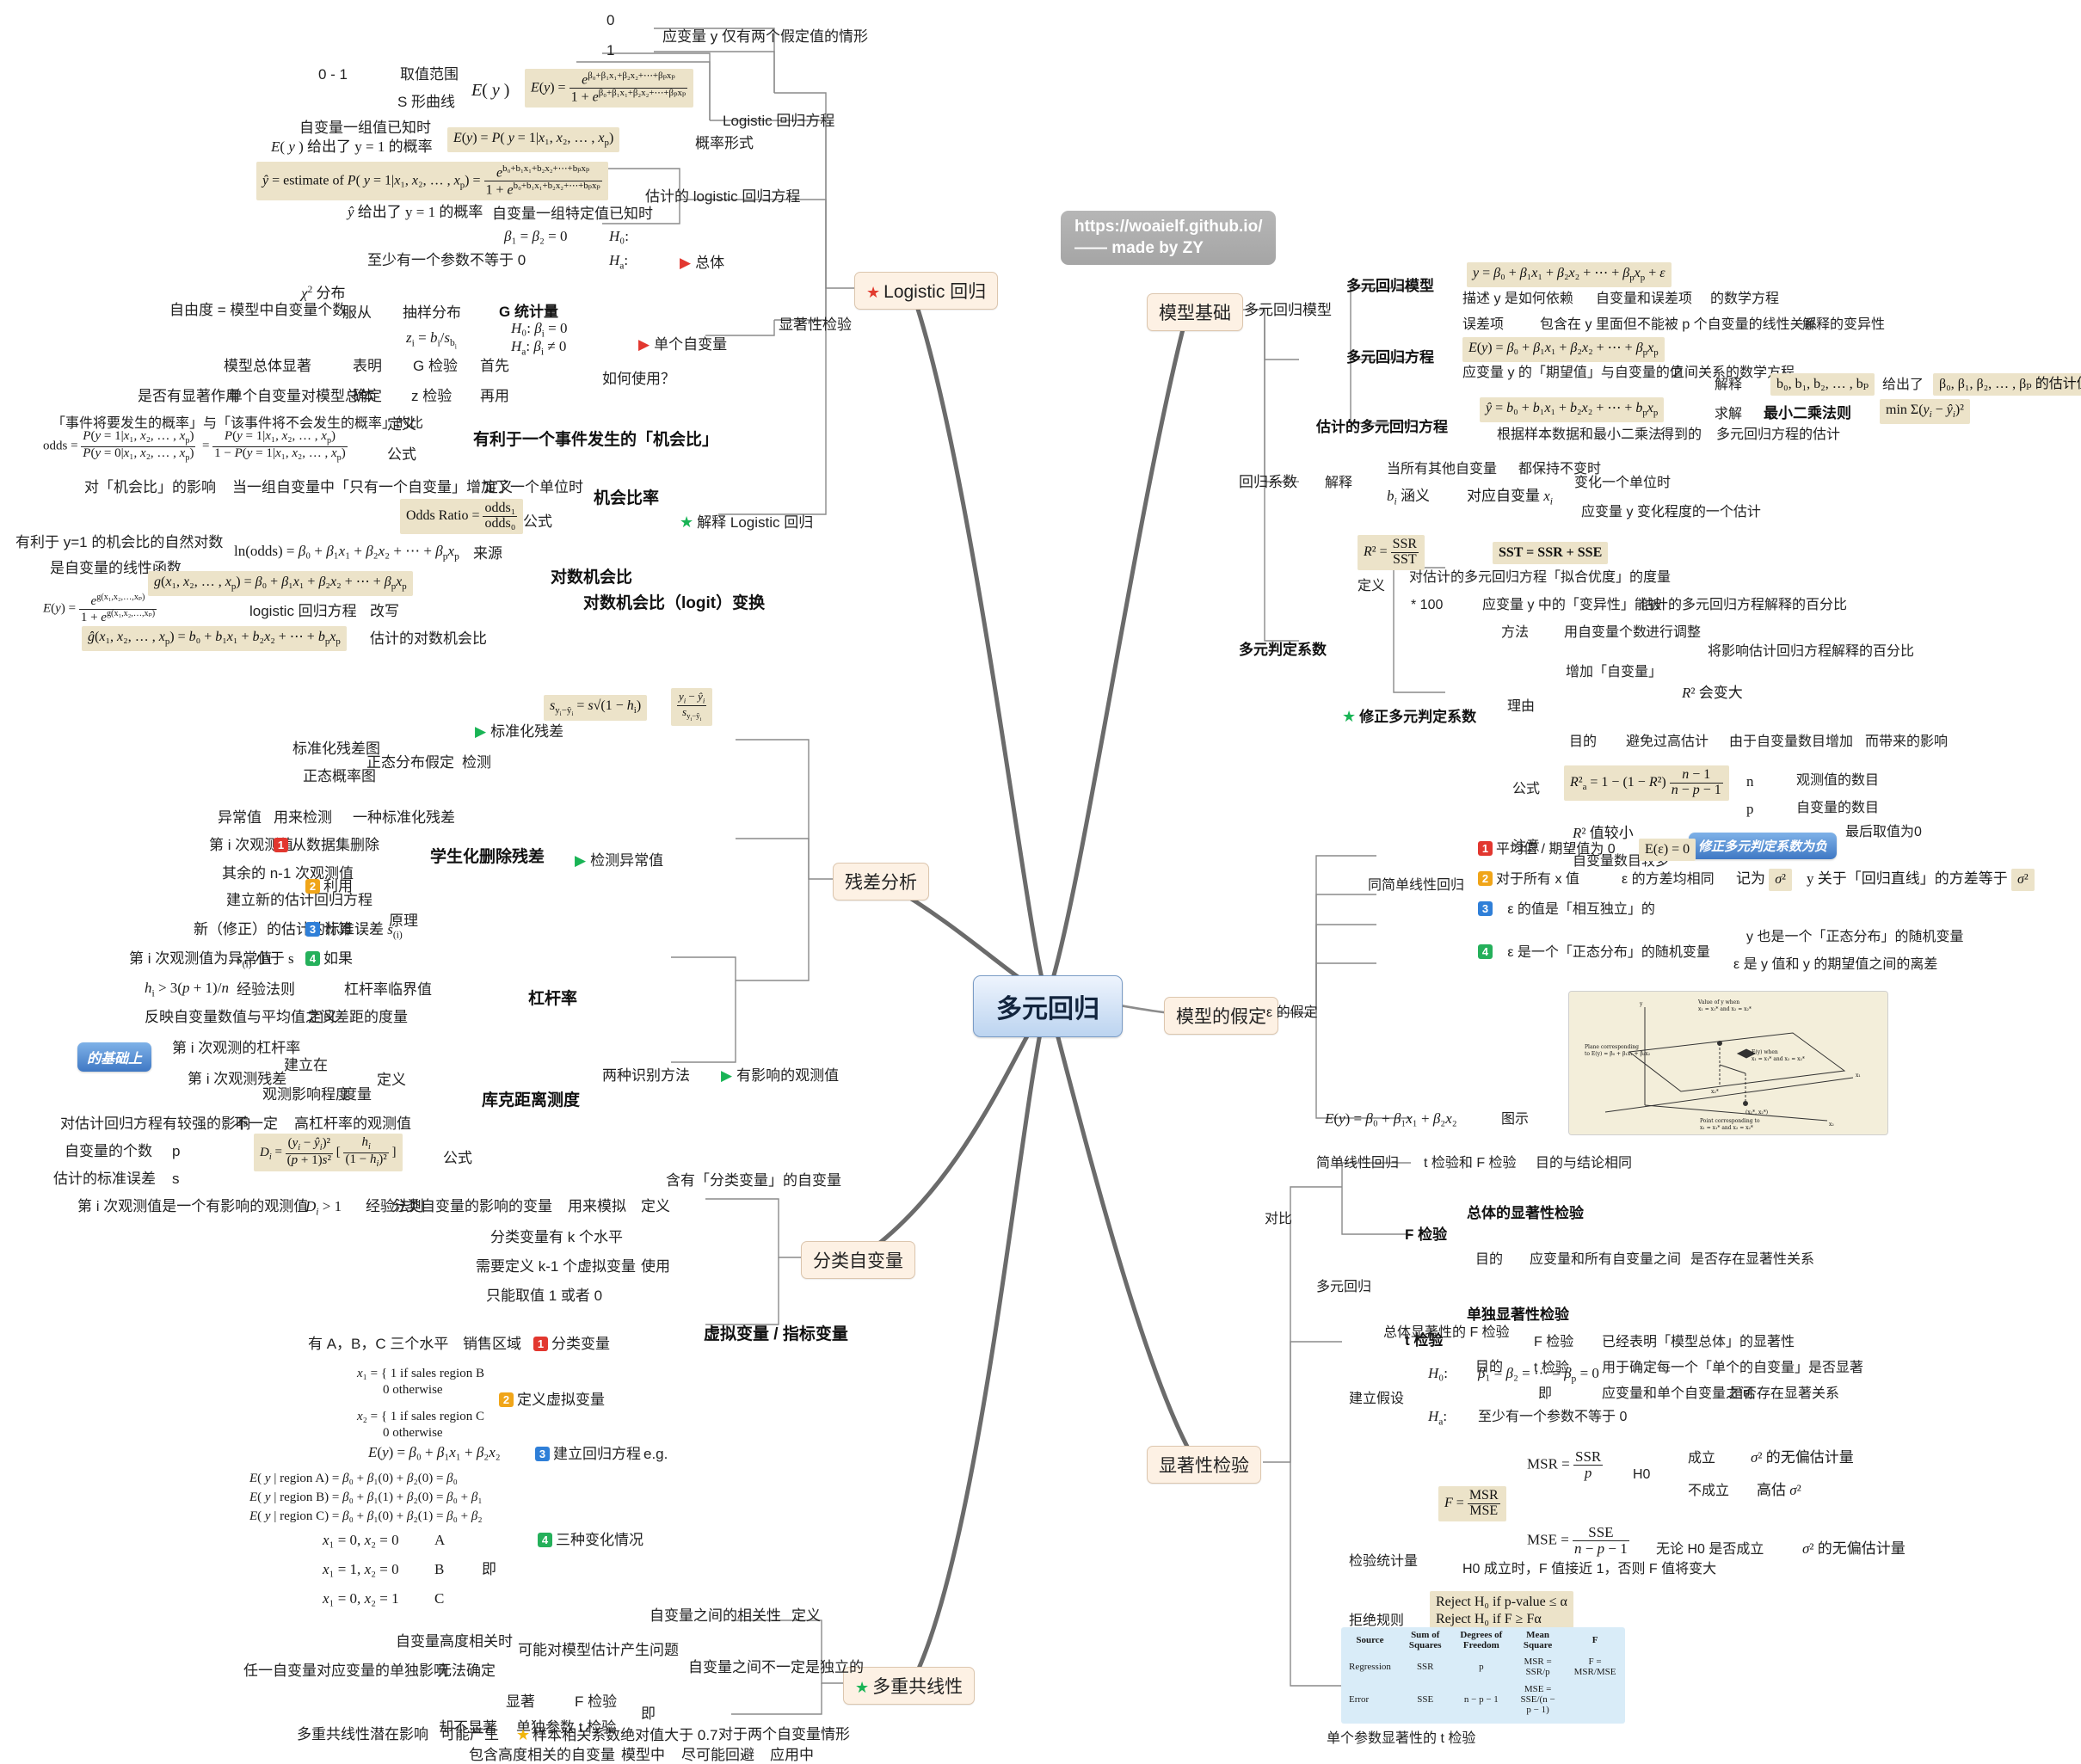  Describe the element at coordinates (1447, 1332) in the screenshot. I see `sig-f-overall: 总体显著性的 F 检验` at that location.